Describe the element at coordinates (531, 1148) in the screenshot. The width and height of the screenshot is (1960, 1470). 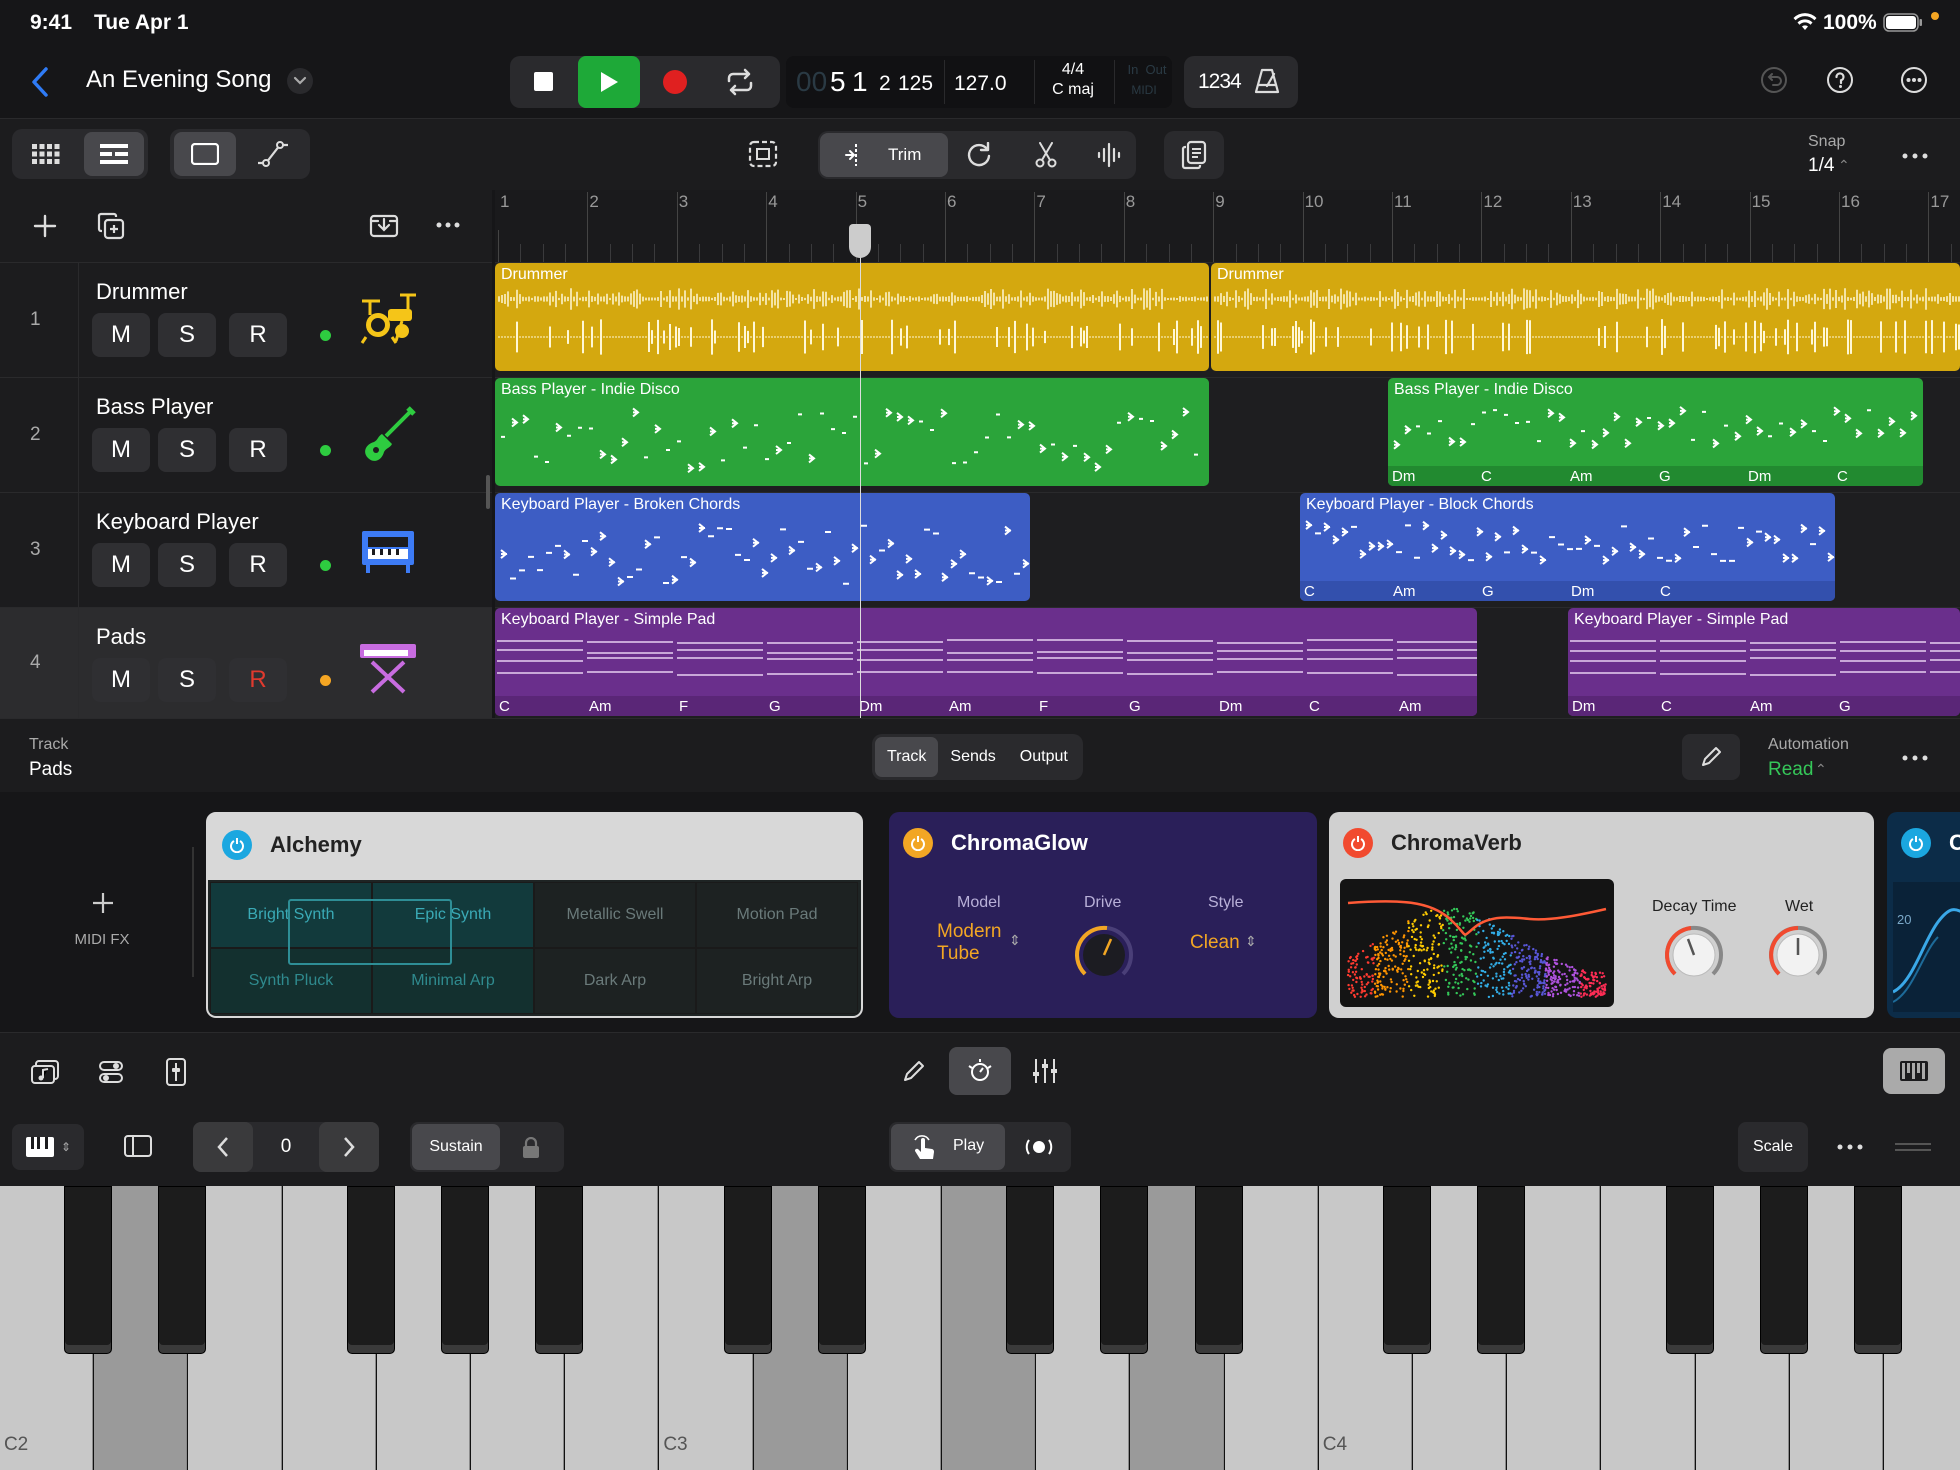
I see `lock-icon` at that location.